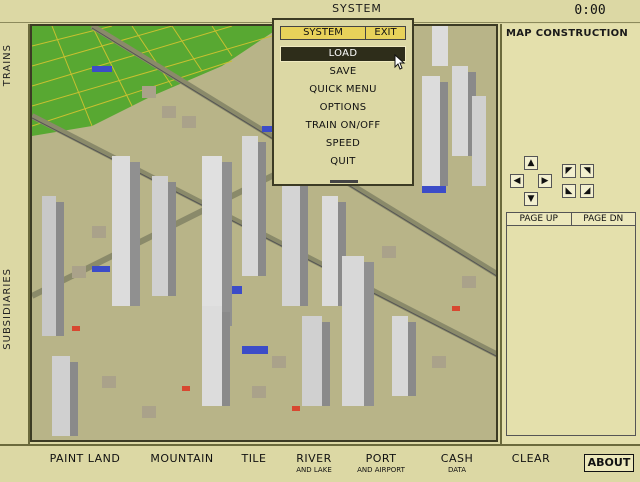  Describe the element at coordinates (603, 219) in the screenshot. I see `page-down-button: PAGE DN` at that location.